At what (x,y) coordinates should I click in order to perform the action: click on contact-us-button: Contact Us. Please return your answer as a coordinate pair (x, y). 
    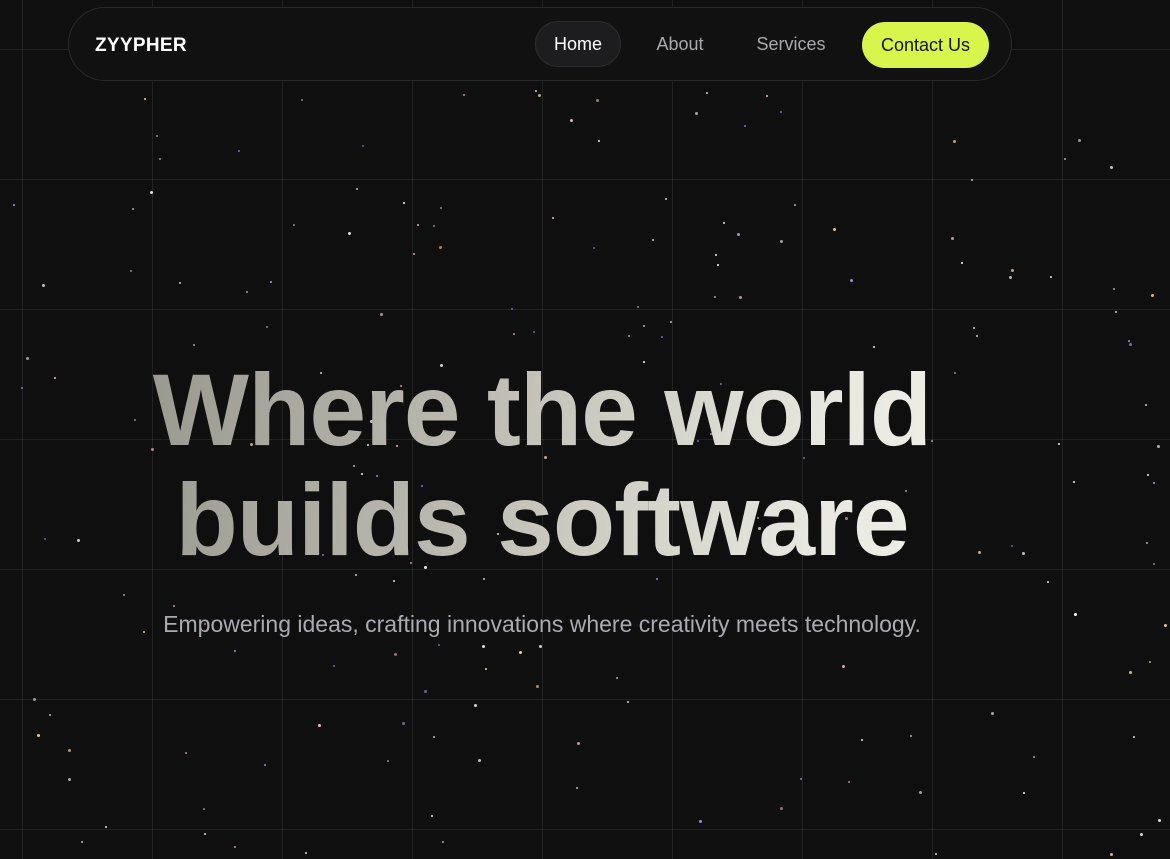
    Looking at the image, I should click on (925, 45).